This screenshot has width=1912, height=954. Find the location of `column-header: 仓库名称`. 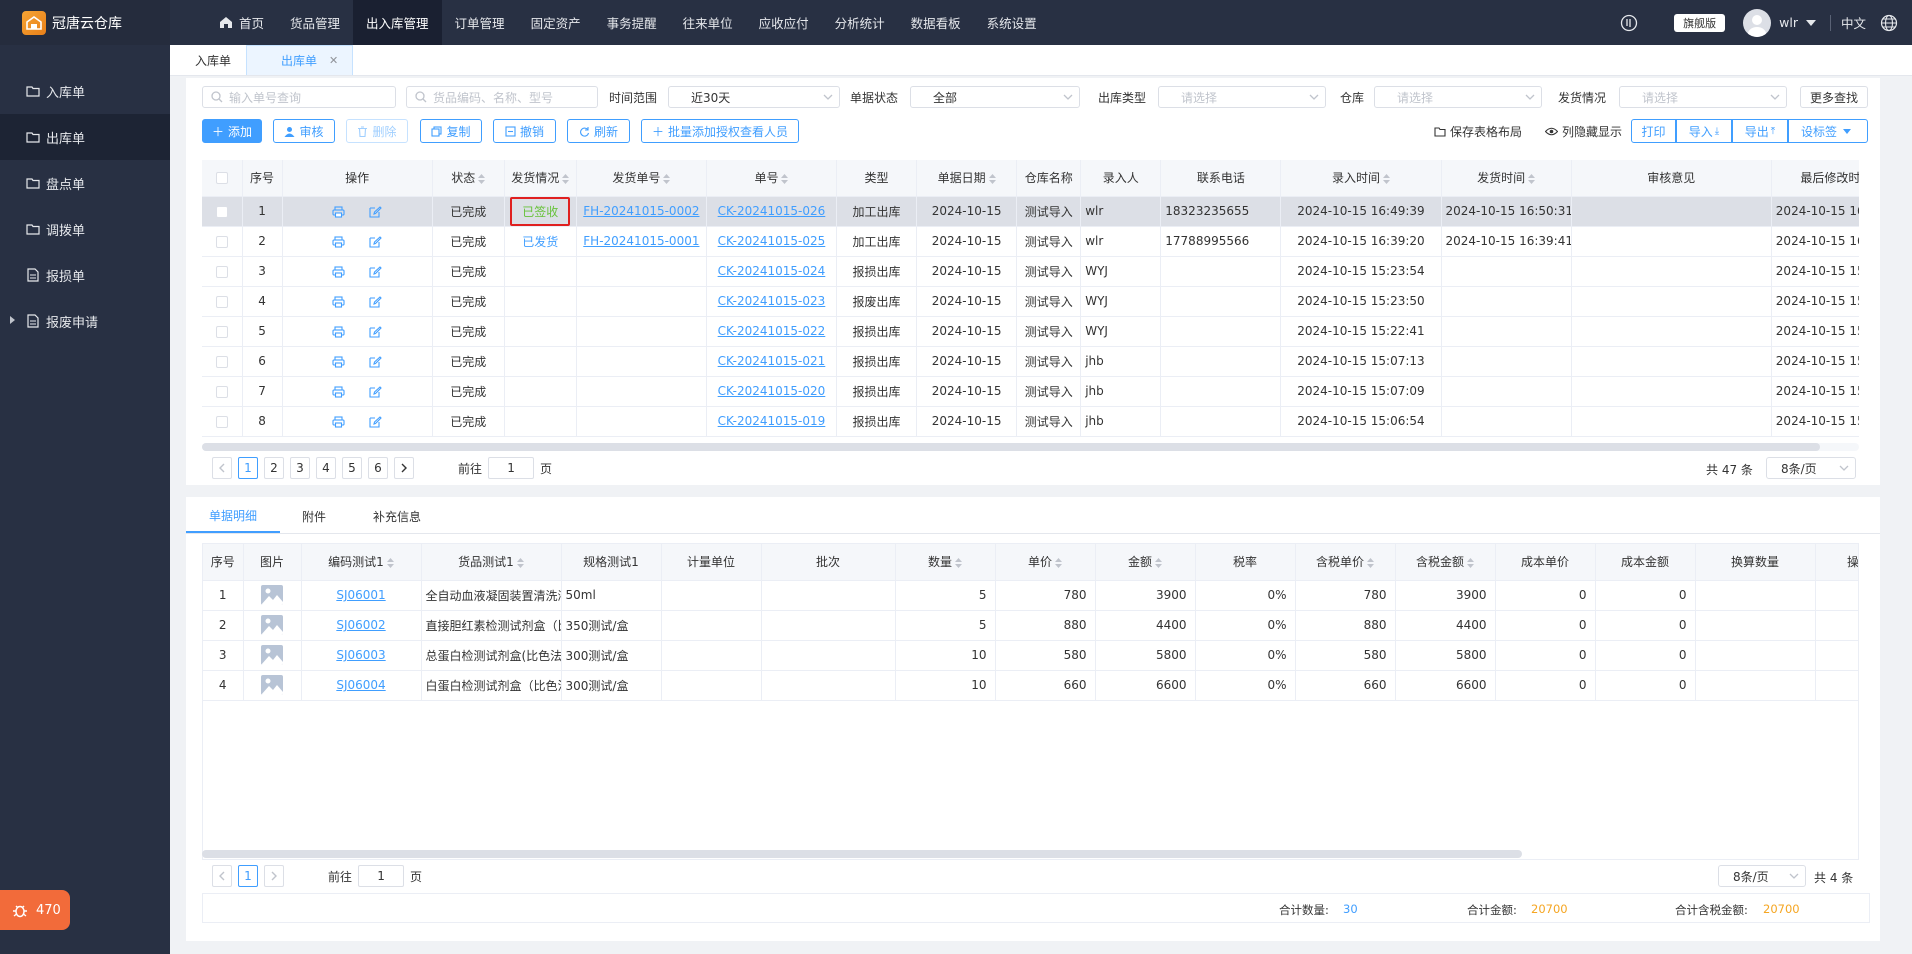

column-header: 仓库名称 is located at coordinates (1049, 178).